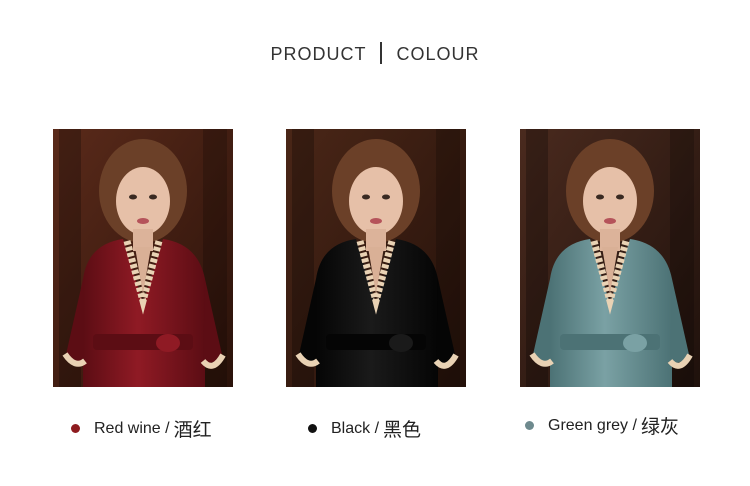  Describe the element at coordinates (592, 425) in the screenshot. I see `colour-name-en: Green grey /` at that location.